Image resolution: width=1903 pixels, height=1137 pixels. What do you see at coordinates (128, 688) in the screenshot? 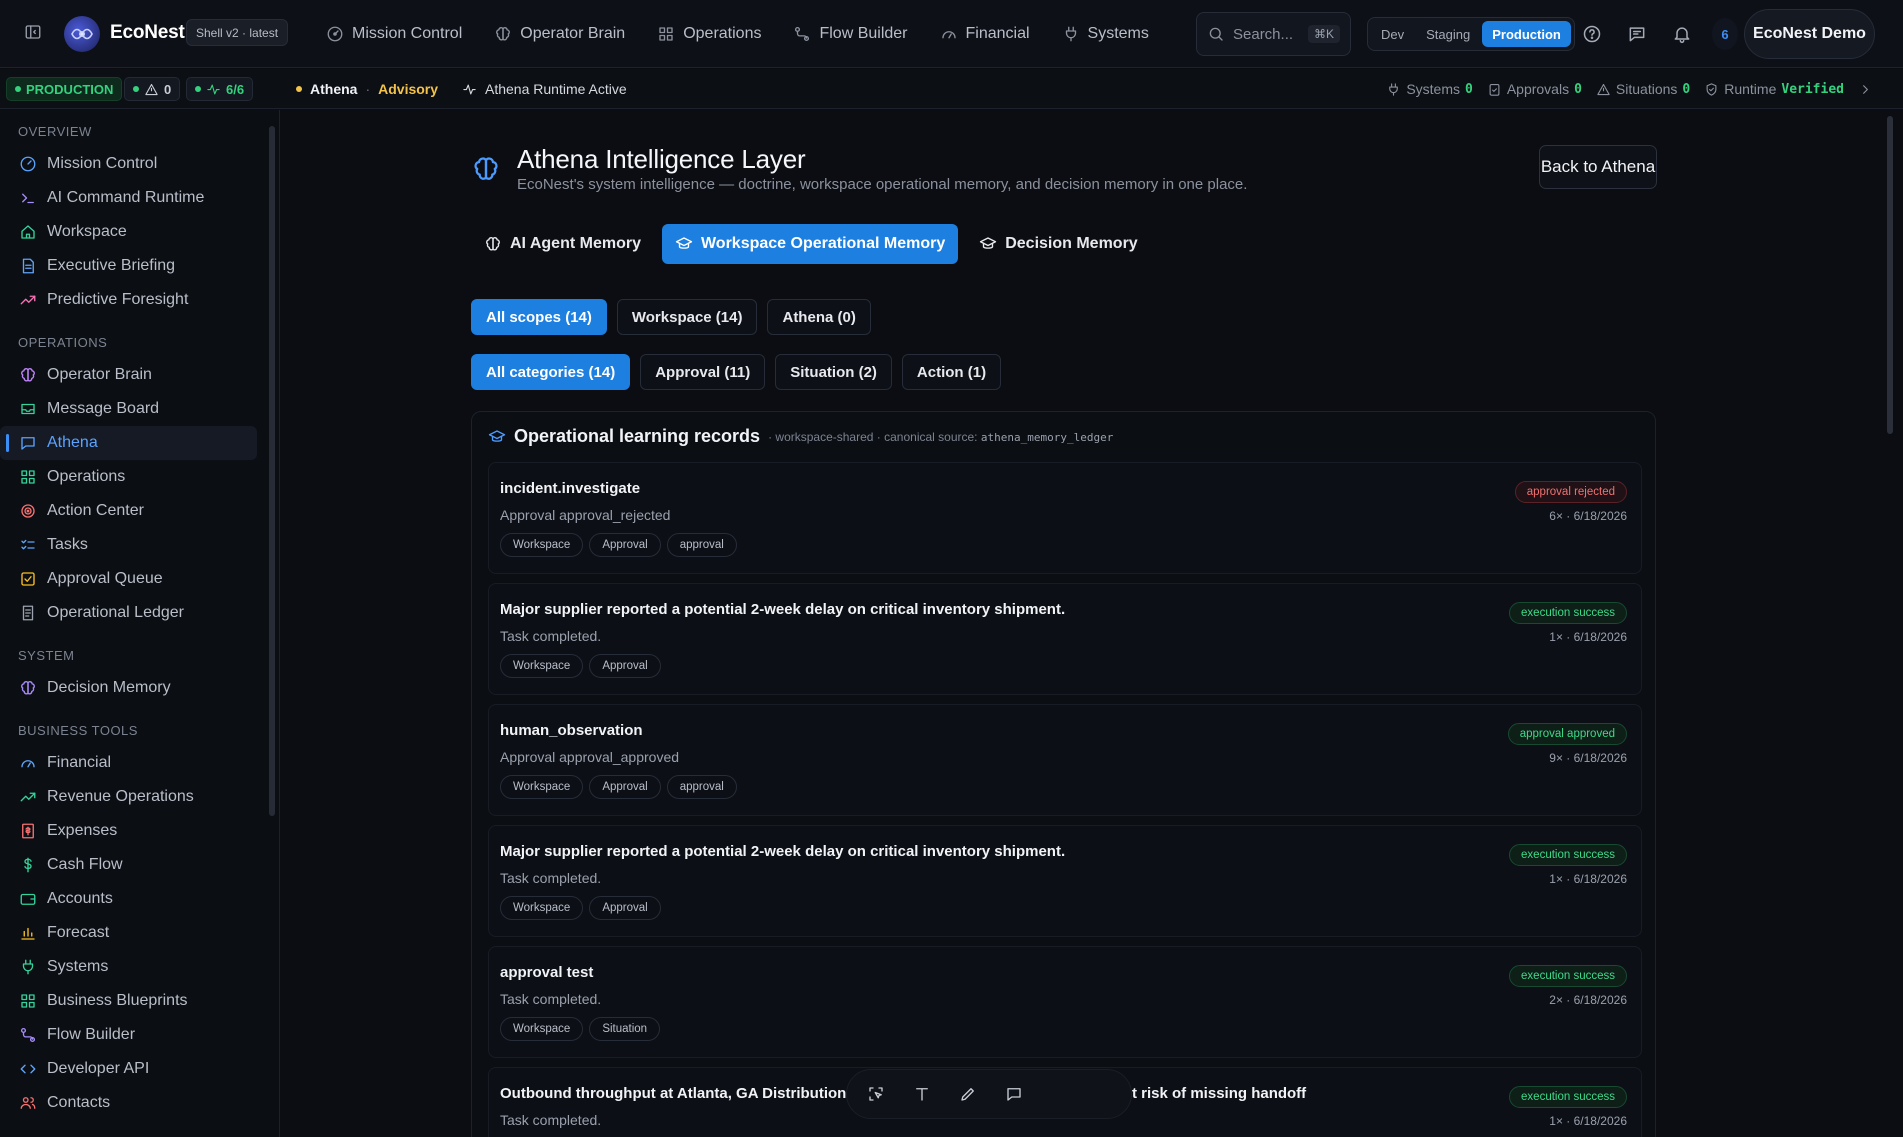
I see `sidebar-item-decision-memory: Decision Memory` at bounding box center [128, 688].